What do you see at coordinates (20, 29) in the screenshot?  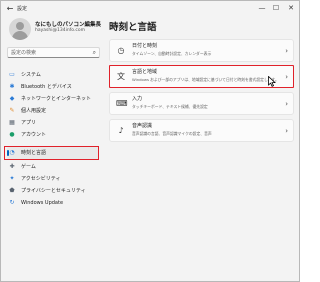 I see `avatar` at bounding box center [20, 29].